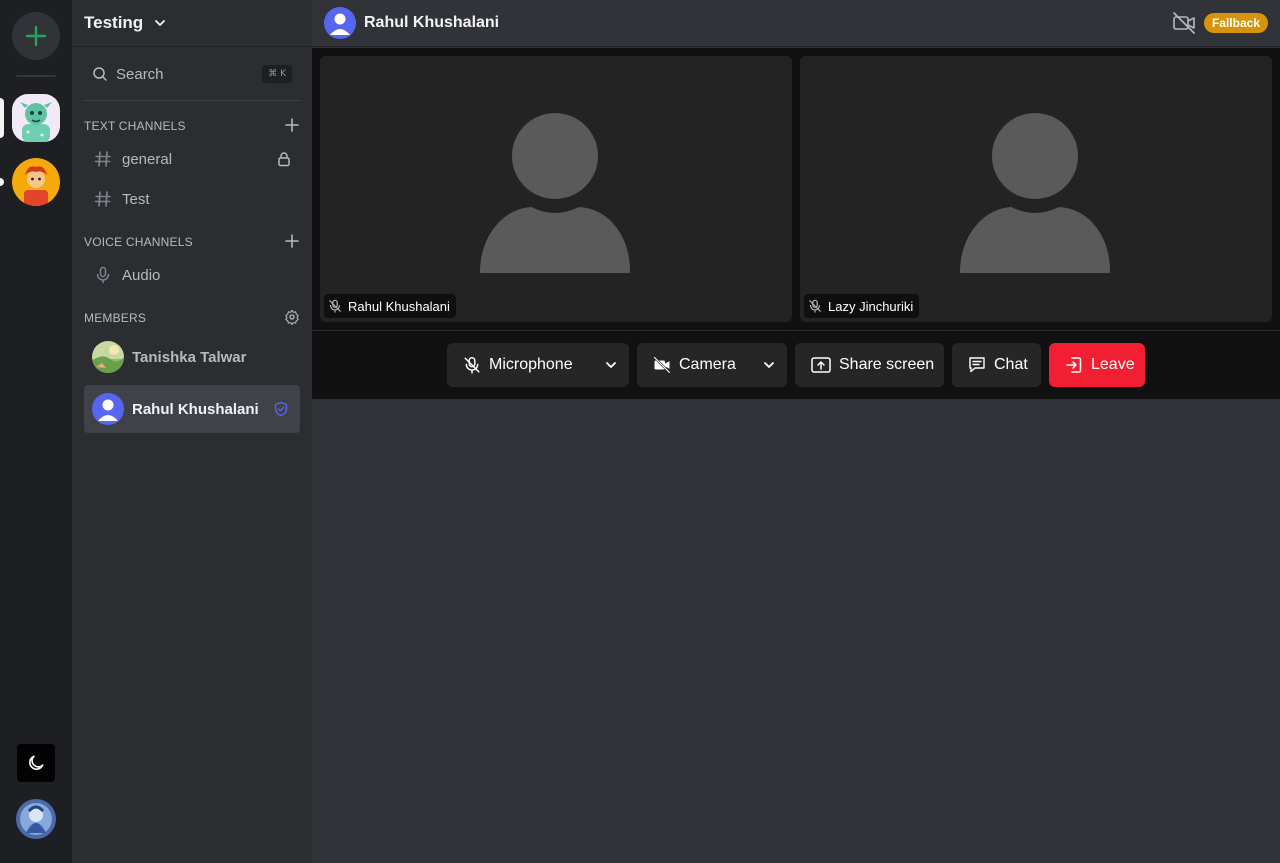  What do you see at coordinates (36, 118) in the screenshot?
I see `server-icon-testing` at bounding box center [36, 118].